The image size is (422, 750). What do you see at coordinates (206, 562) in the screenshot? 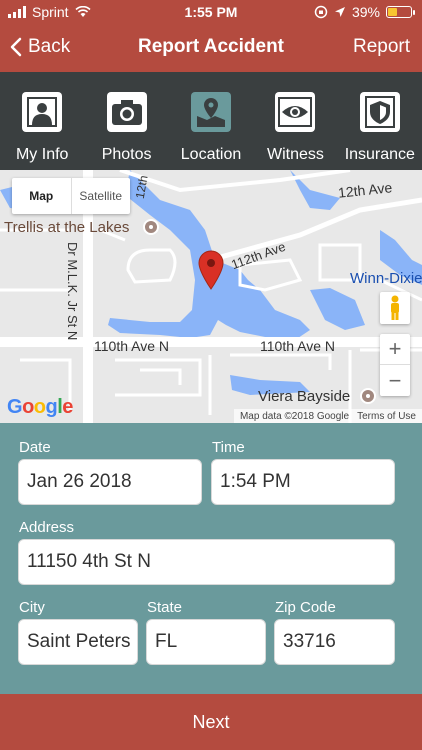
I see `address-field: 11150 4th St N` at bounding box center [206, 562].